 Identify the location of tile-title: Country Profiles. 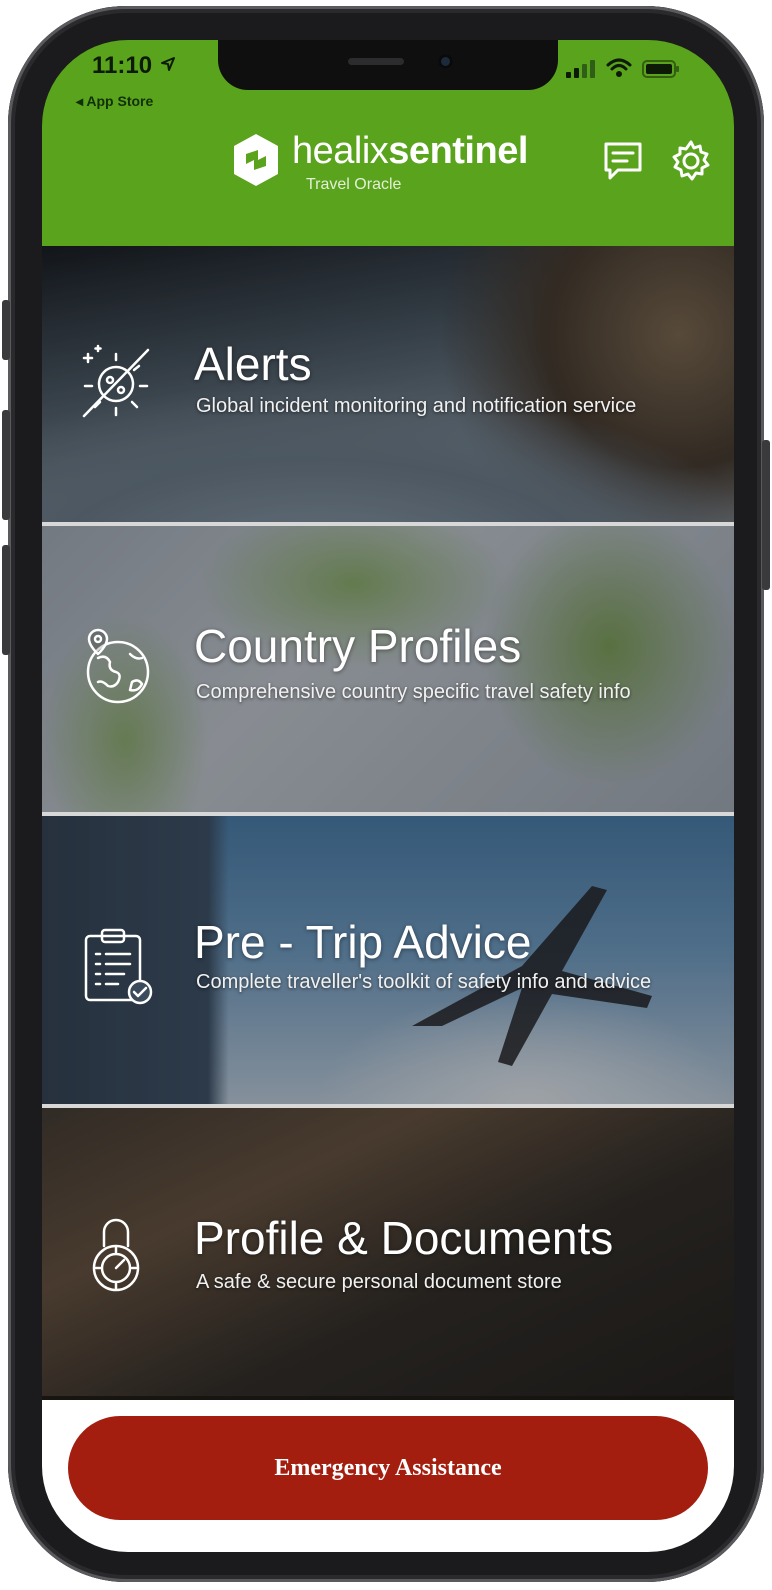
(358, 646).